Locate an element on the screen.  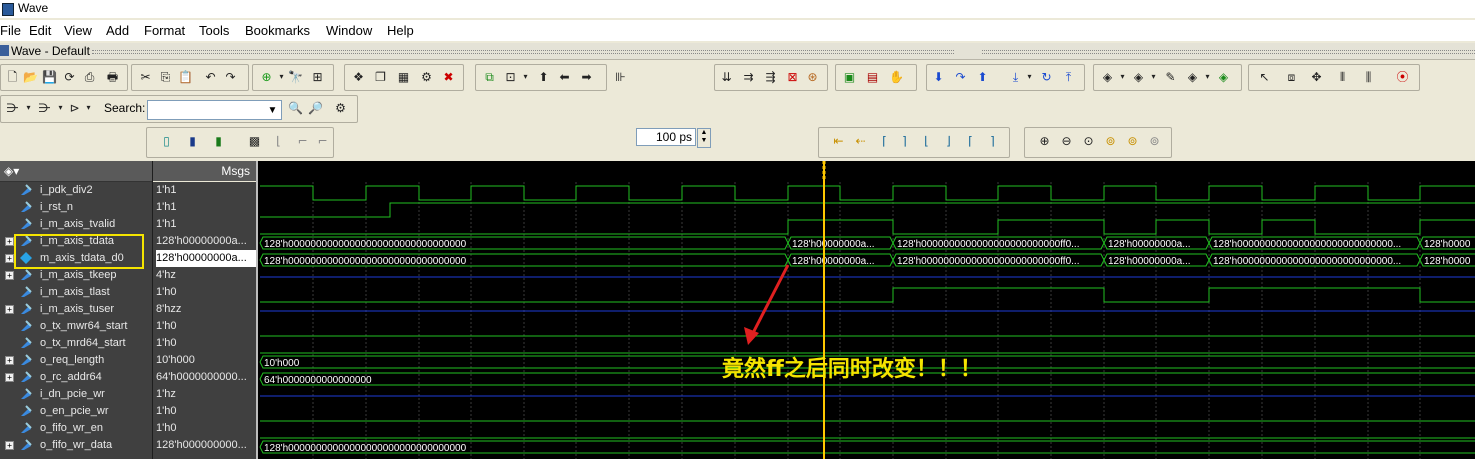
print-icon: ⎙ is located at coordinates (89, 77).